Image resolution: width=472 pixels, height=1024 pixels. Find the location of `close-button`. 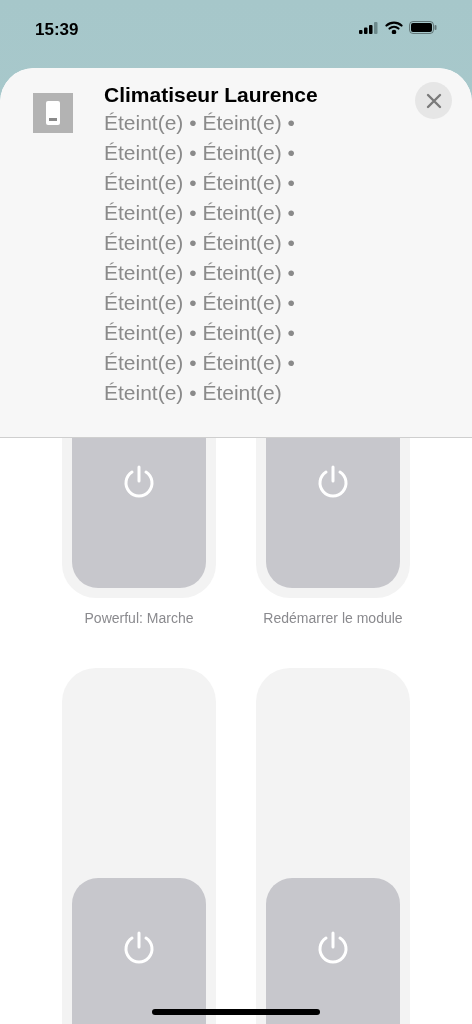

close-button is located at coordinates (433, 100).